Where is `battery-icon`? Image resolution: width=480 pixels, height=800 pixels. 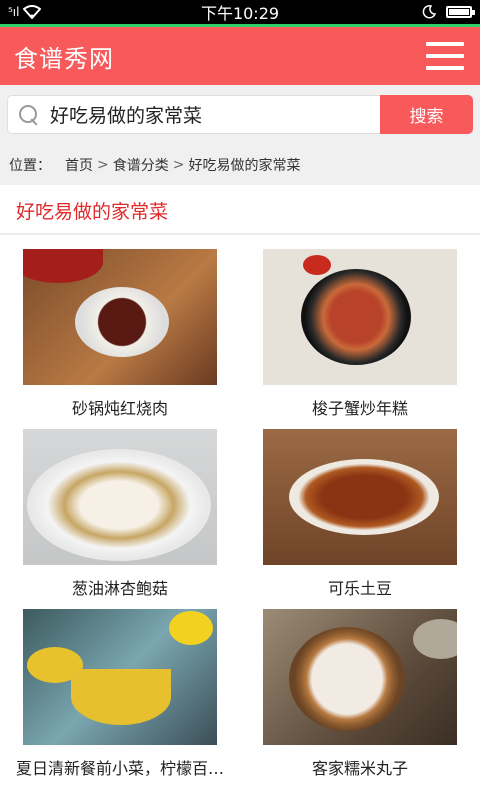
battery-icon is located at coordinates (460, 12).